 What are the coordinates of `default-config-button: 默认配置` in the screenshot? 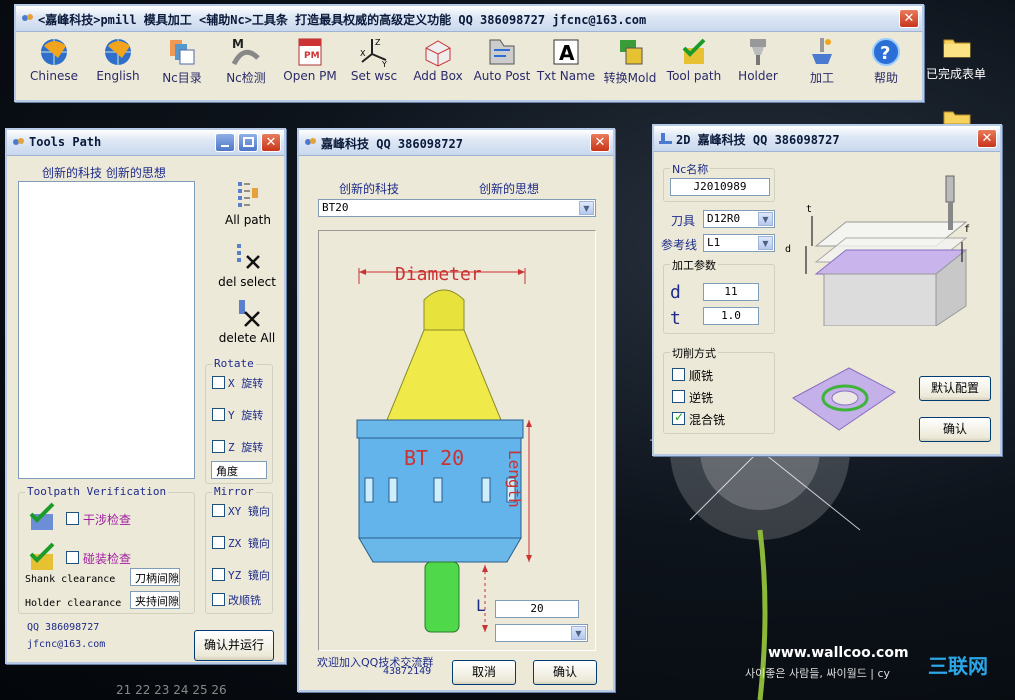 It's located at (955, 388).